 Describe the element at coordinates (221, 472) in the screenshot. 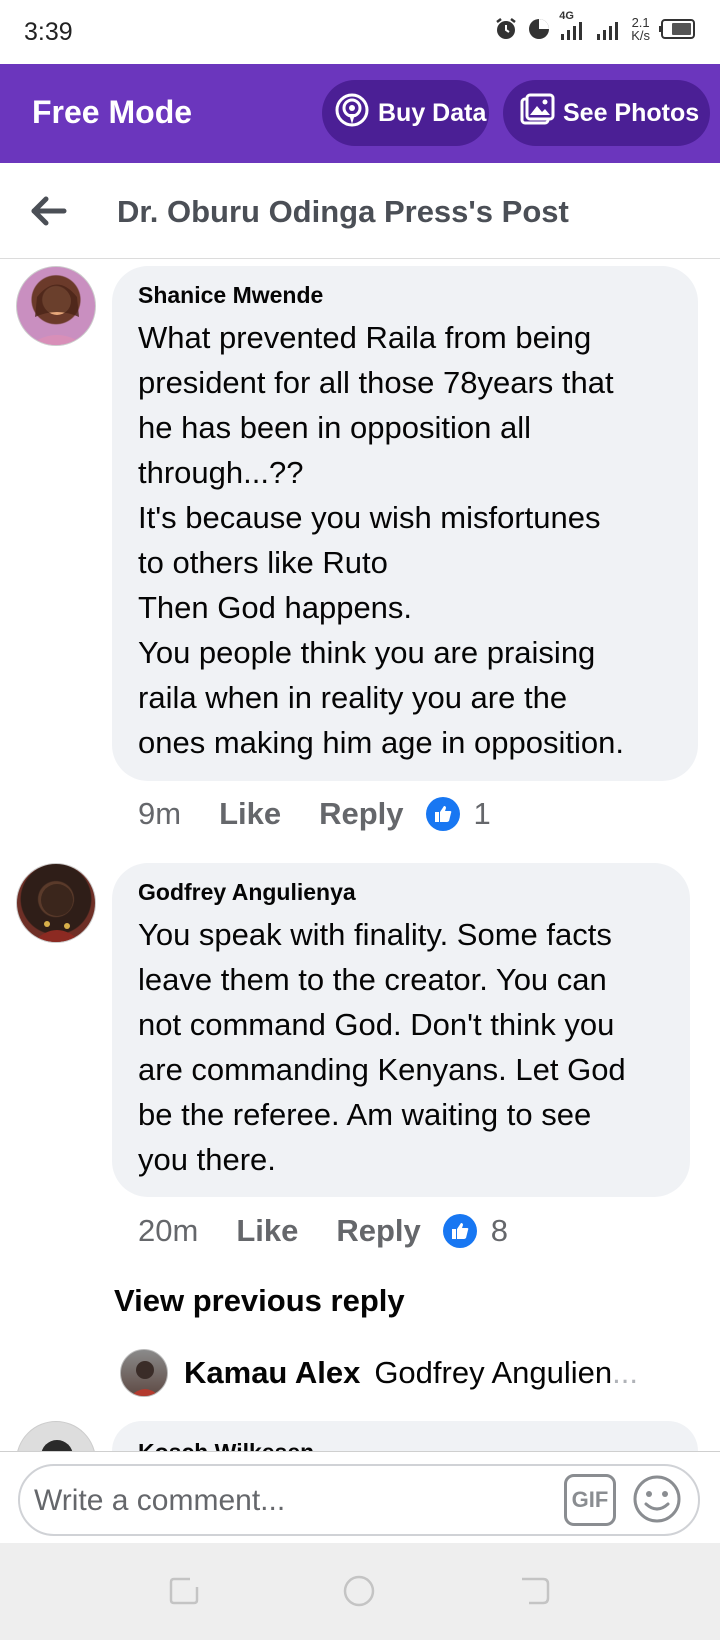

I see `comment-text-line: through...??` at that location.